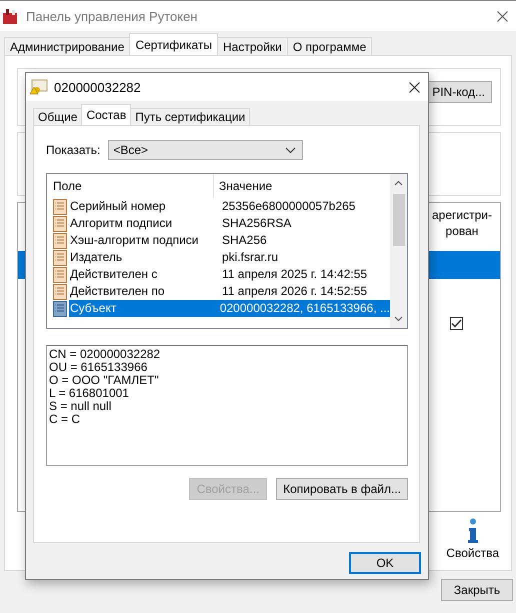  Describe the element at coordinates (142, 308) in the screenshot. I see `field-name: Субъект` at that location.